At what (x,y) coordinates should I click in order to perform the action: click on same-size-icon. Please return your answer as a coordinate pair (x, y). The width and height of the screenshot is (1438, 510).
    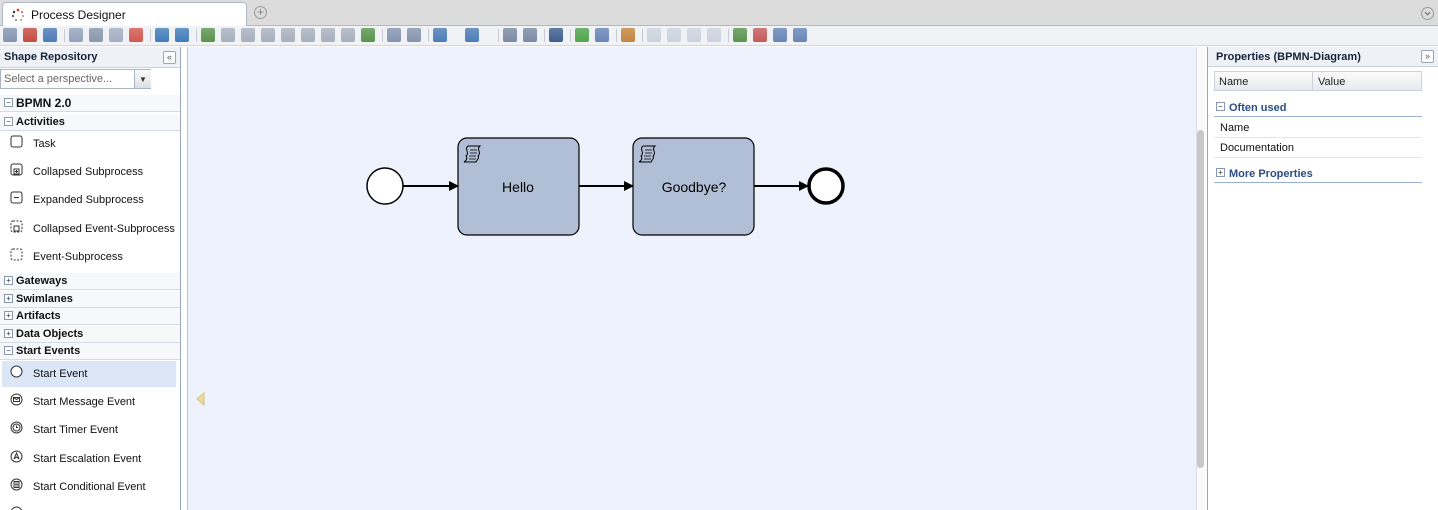
    Looking at the image, I should click on (368, 35).